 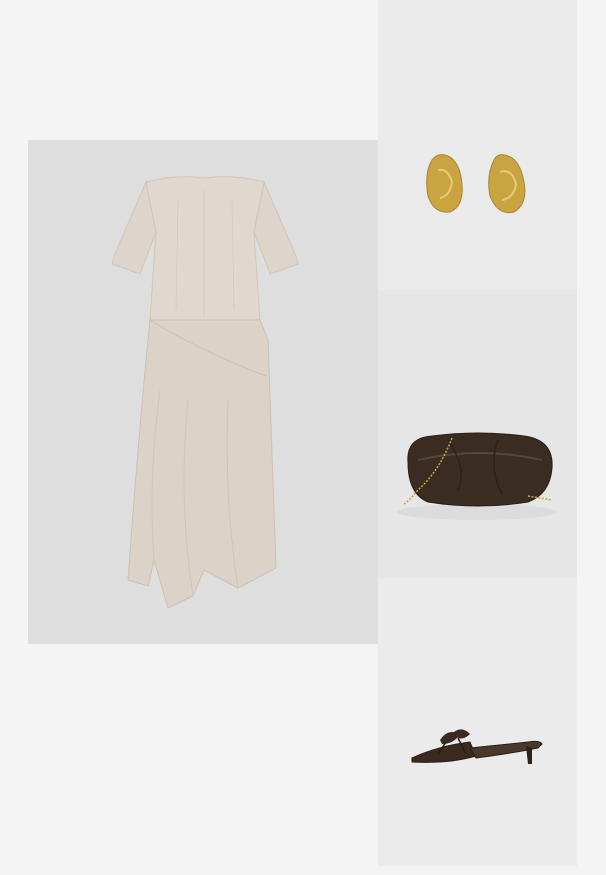 What do you see at coordinates (477, 746) in the screenshot?
I see `mule-shoe-illustration` at bounding box center [477, 746].